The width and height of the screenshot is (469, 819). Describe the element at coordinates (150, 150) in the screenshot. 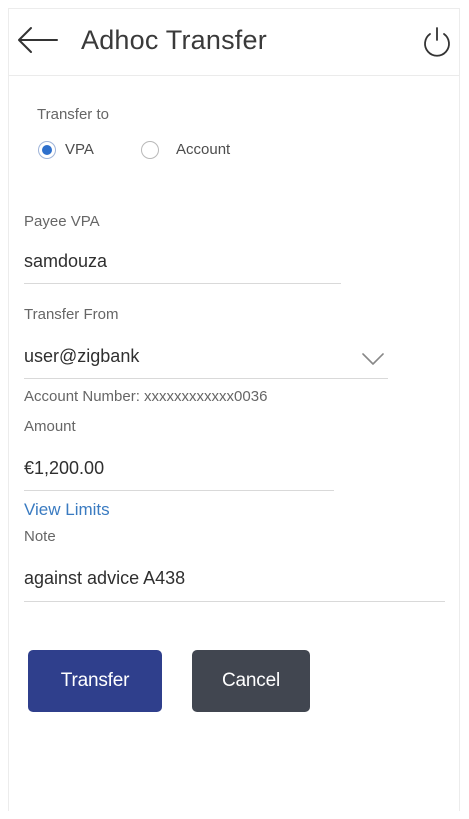

I see `radio-account` at that location.